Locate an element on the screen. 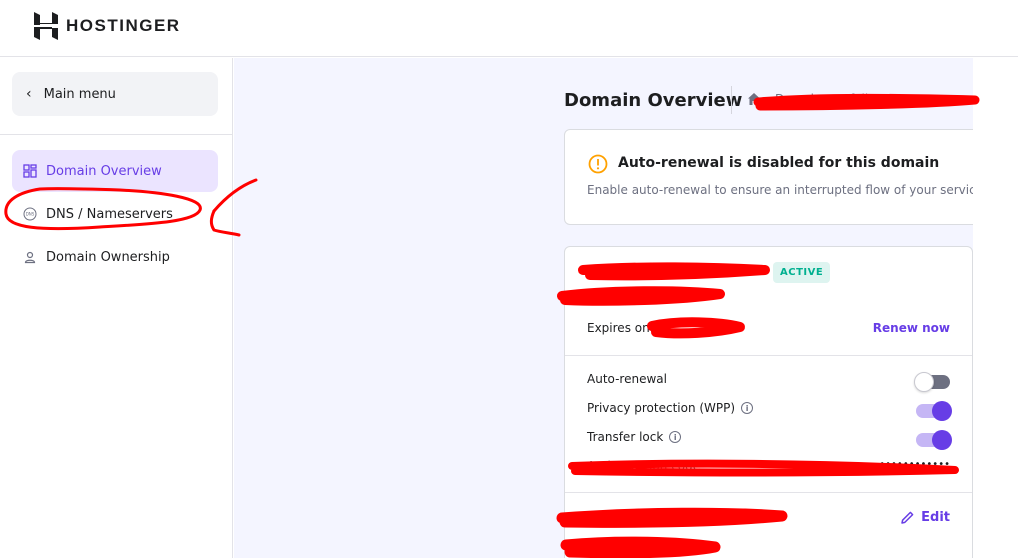 This screenshot has width=1018, height=558. authorization-code-value: •••••••••••• is located at coordinates (914, 464).